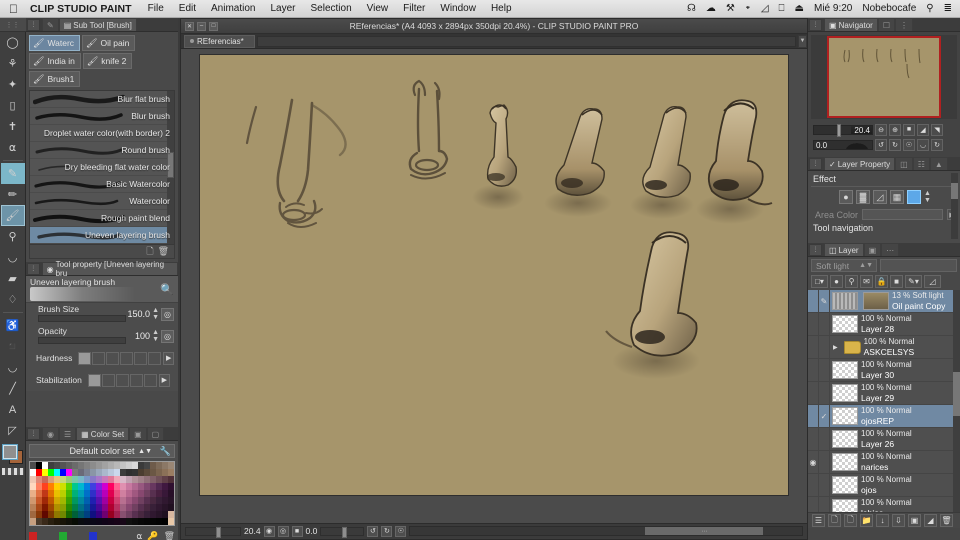  Describe the element at coordinates (63, 536) in the screenshot. I see `swatch-green` at that location.